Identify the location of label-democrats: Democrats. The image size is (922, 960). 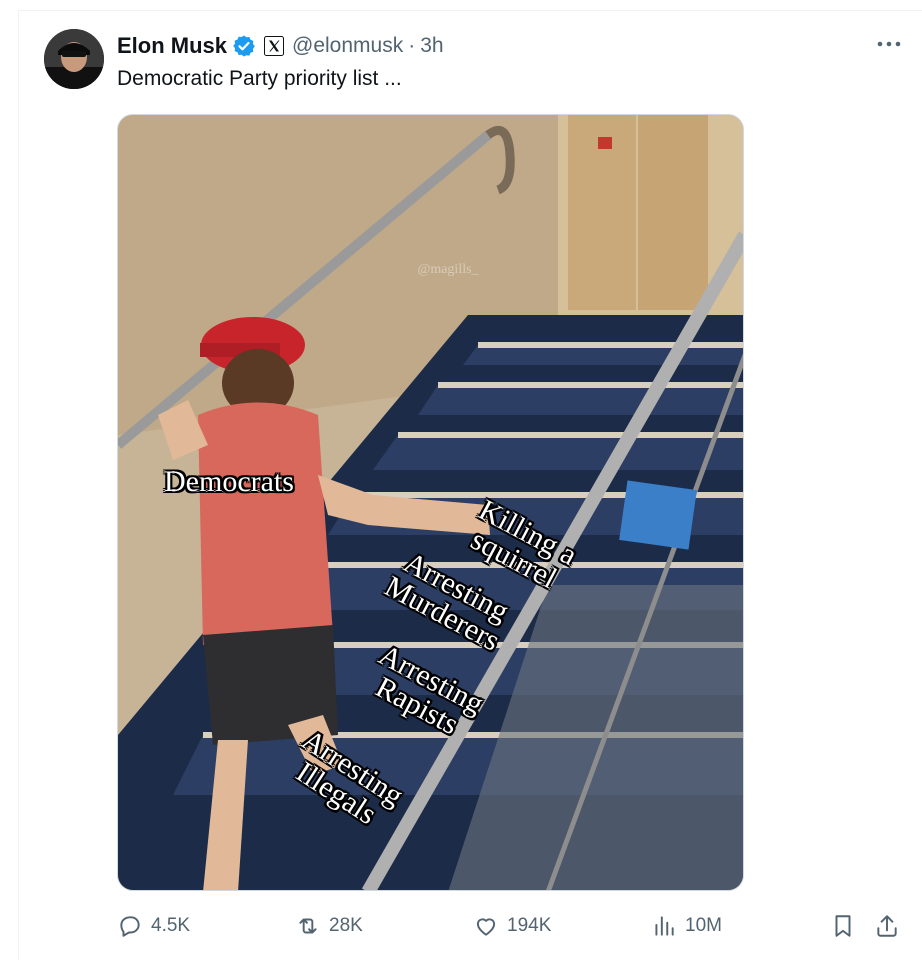
(229, 482).